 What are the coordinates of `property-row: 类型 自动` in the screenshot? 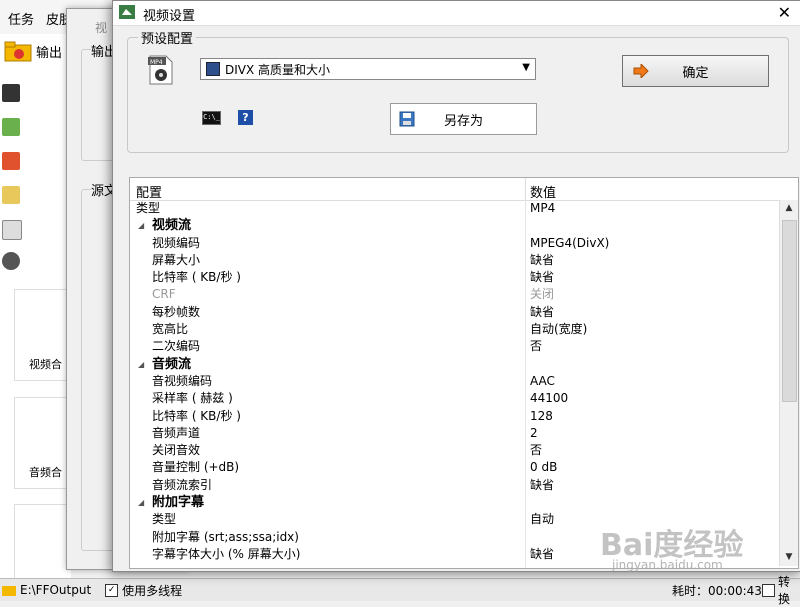 It's located at (448, 519).